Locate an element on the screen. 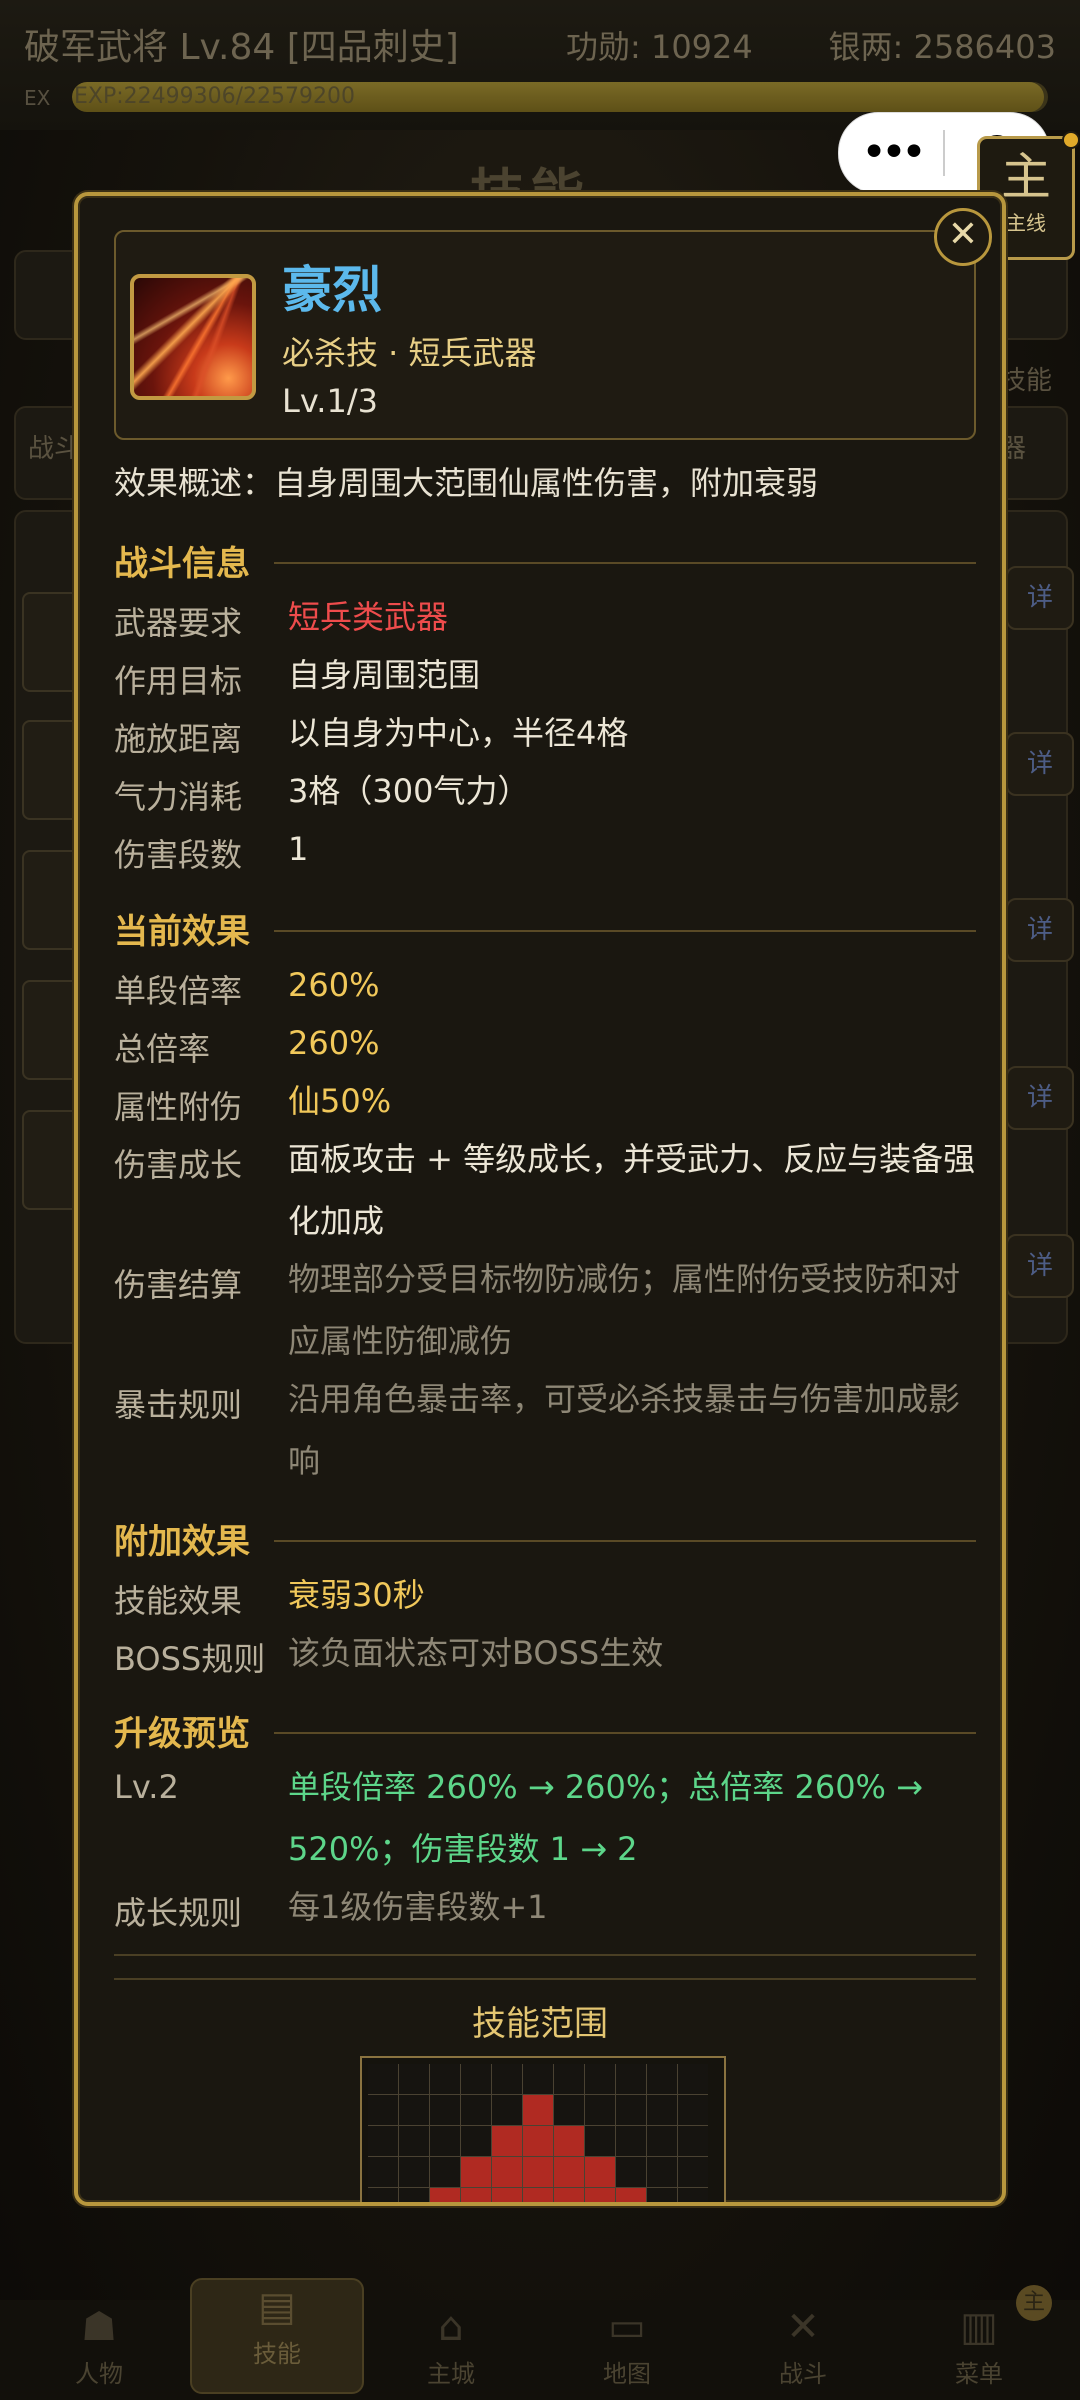 The height and width of the screenshot is (2400, 1080). info-label: 伤害成长 is located at coordinates (178, 1165).